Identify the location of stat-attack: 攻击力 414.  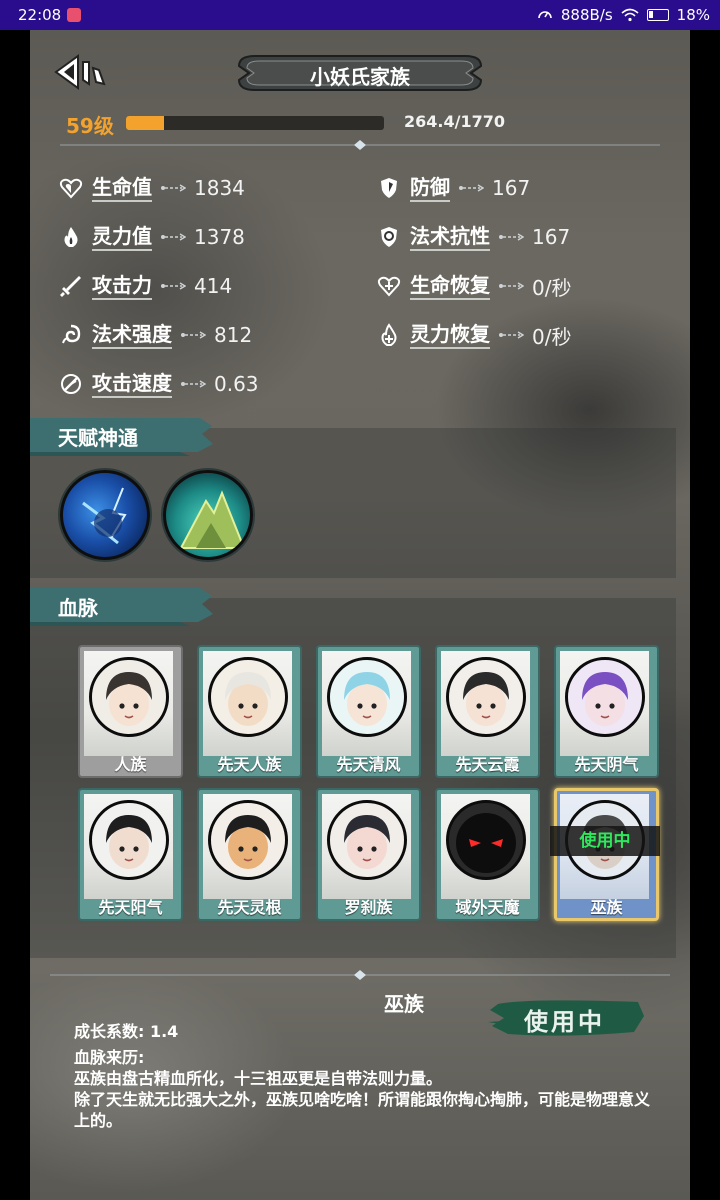
(145, 286).